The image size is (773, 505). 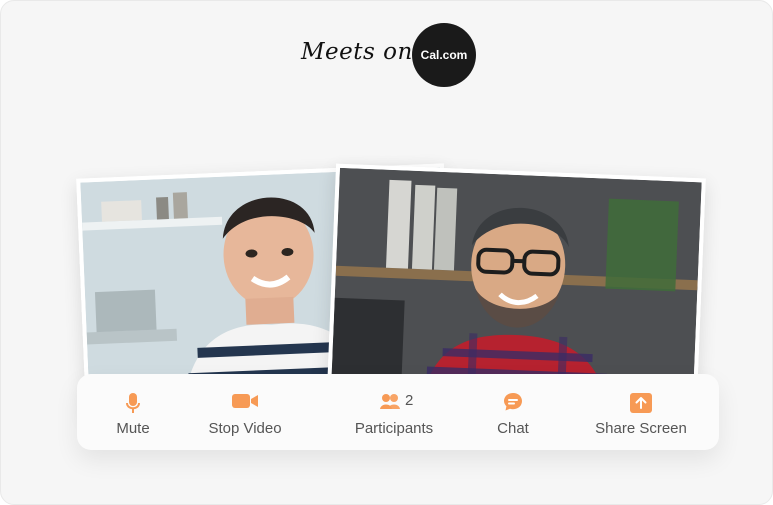 I want to click on chat-bubble-icon, so click(x=513, y=404).